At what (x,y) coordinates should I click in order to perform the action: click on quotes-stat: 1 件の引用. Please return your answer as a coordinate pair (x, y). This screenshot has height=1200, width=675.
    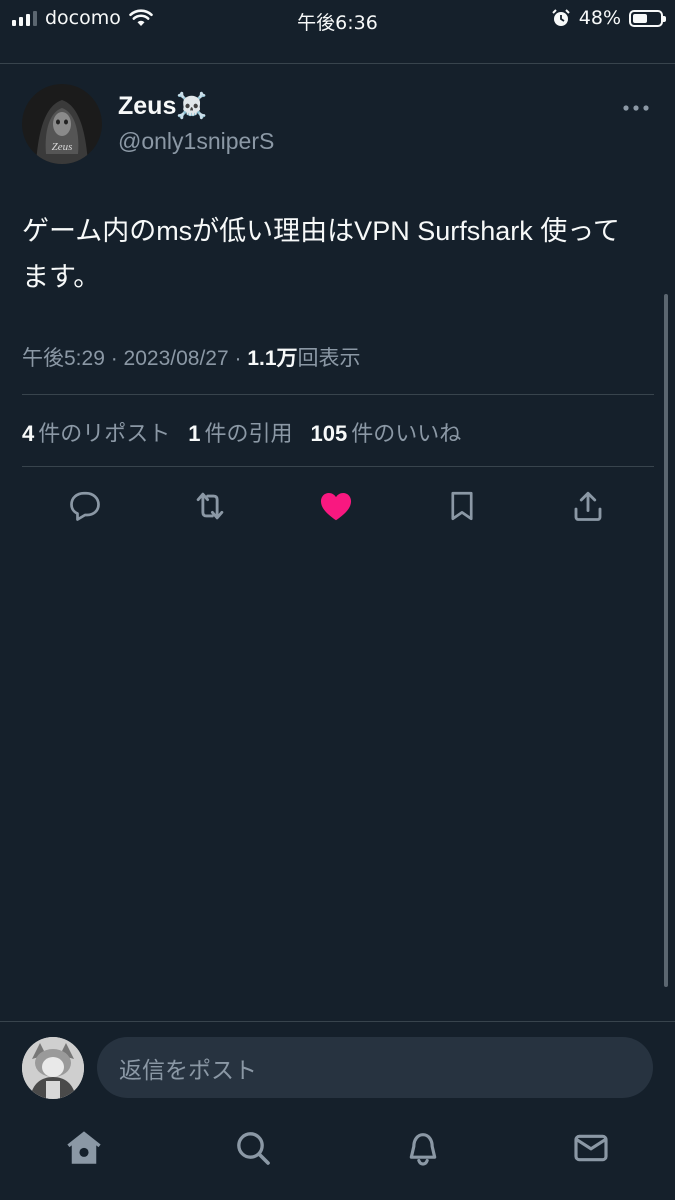
    Looking at the image, I should click on (240, 432).